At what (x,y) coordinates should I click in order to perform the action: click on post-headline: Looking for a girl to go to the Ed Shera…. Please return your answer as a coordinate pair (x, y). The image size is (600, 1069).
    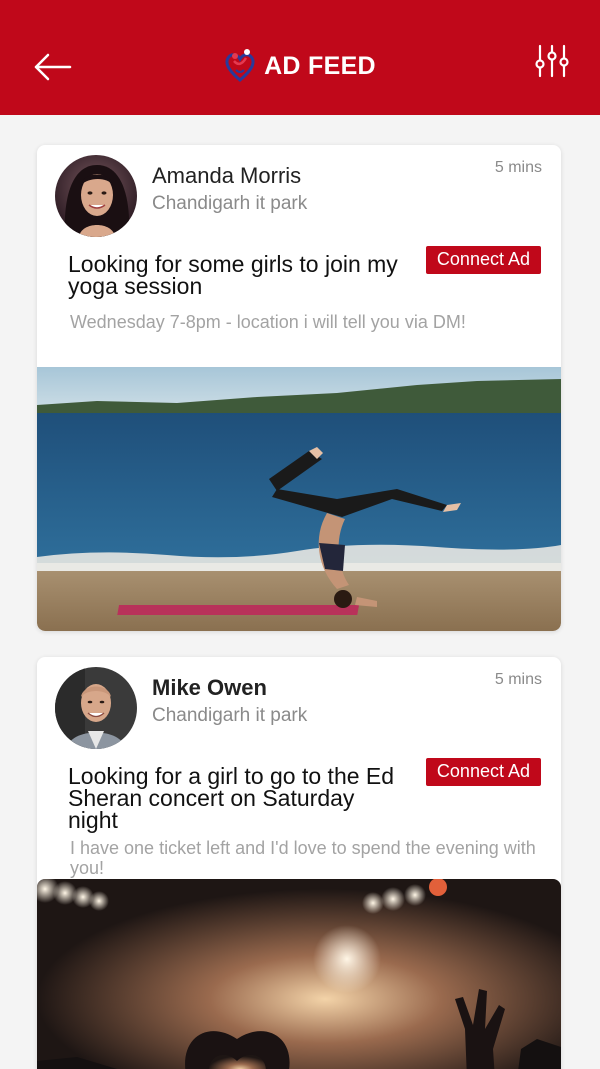
    Looking at the image, I should click on (231, 798).